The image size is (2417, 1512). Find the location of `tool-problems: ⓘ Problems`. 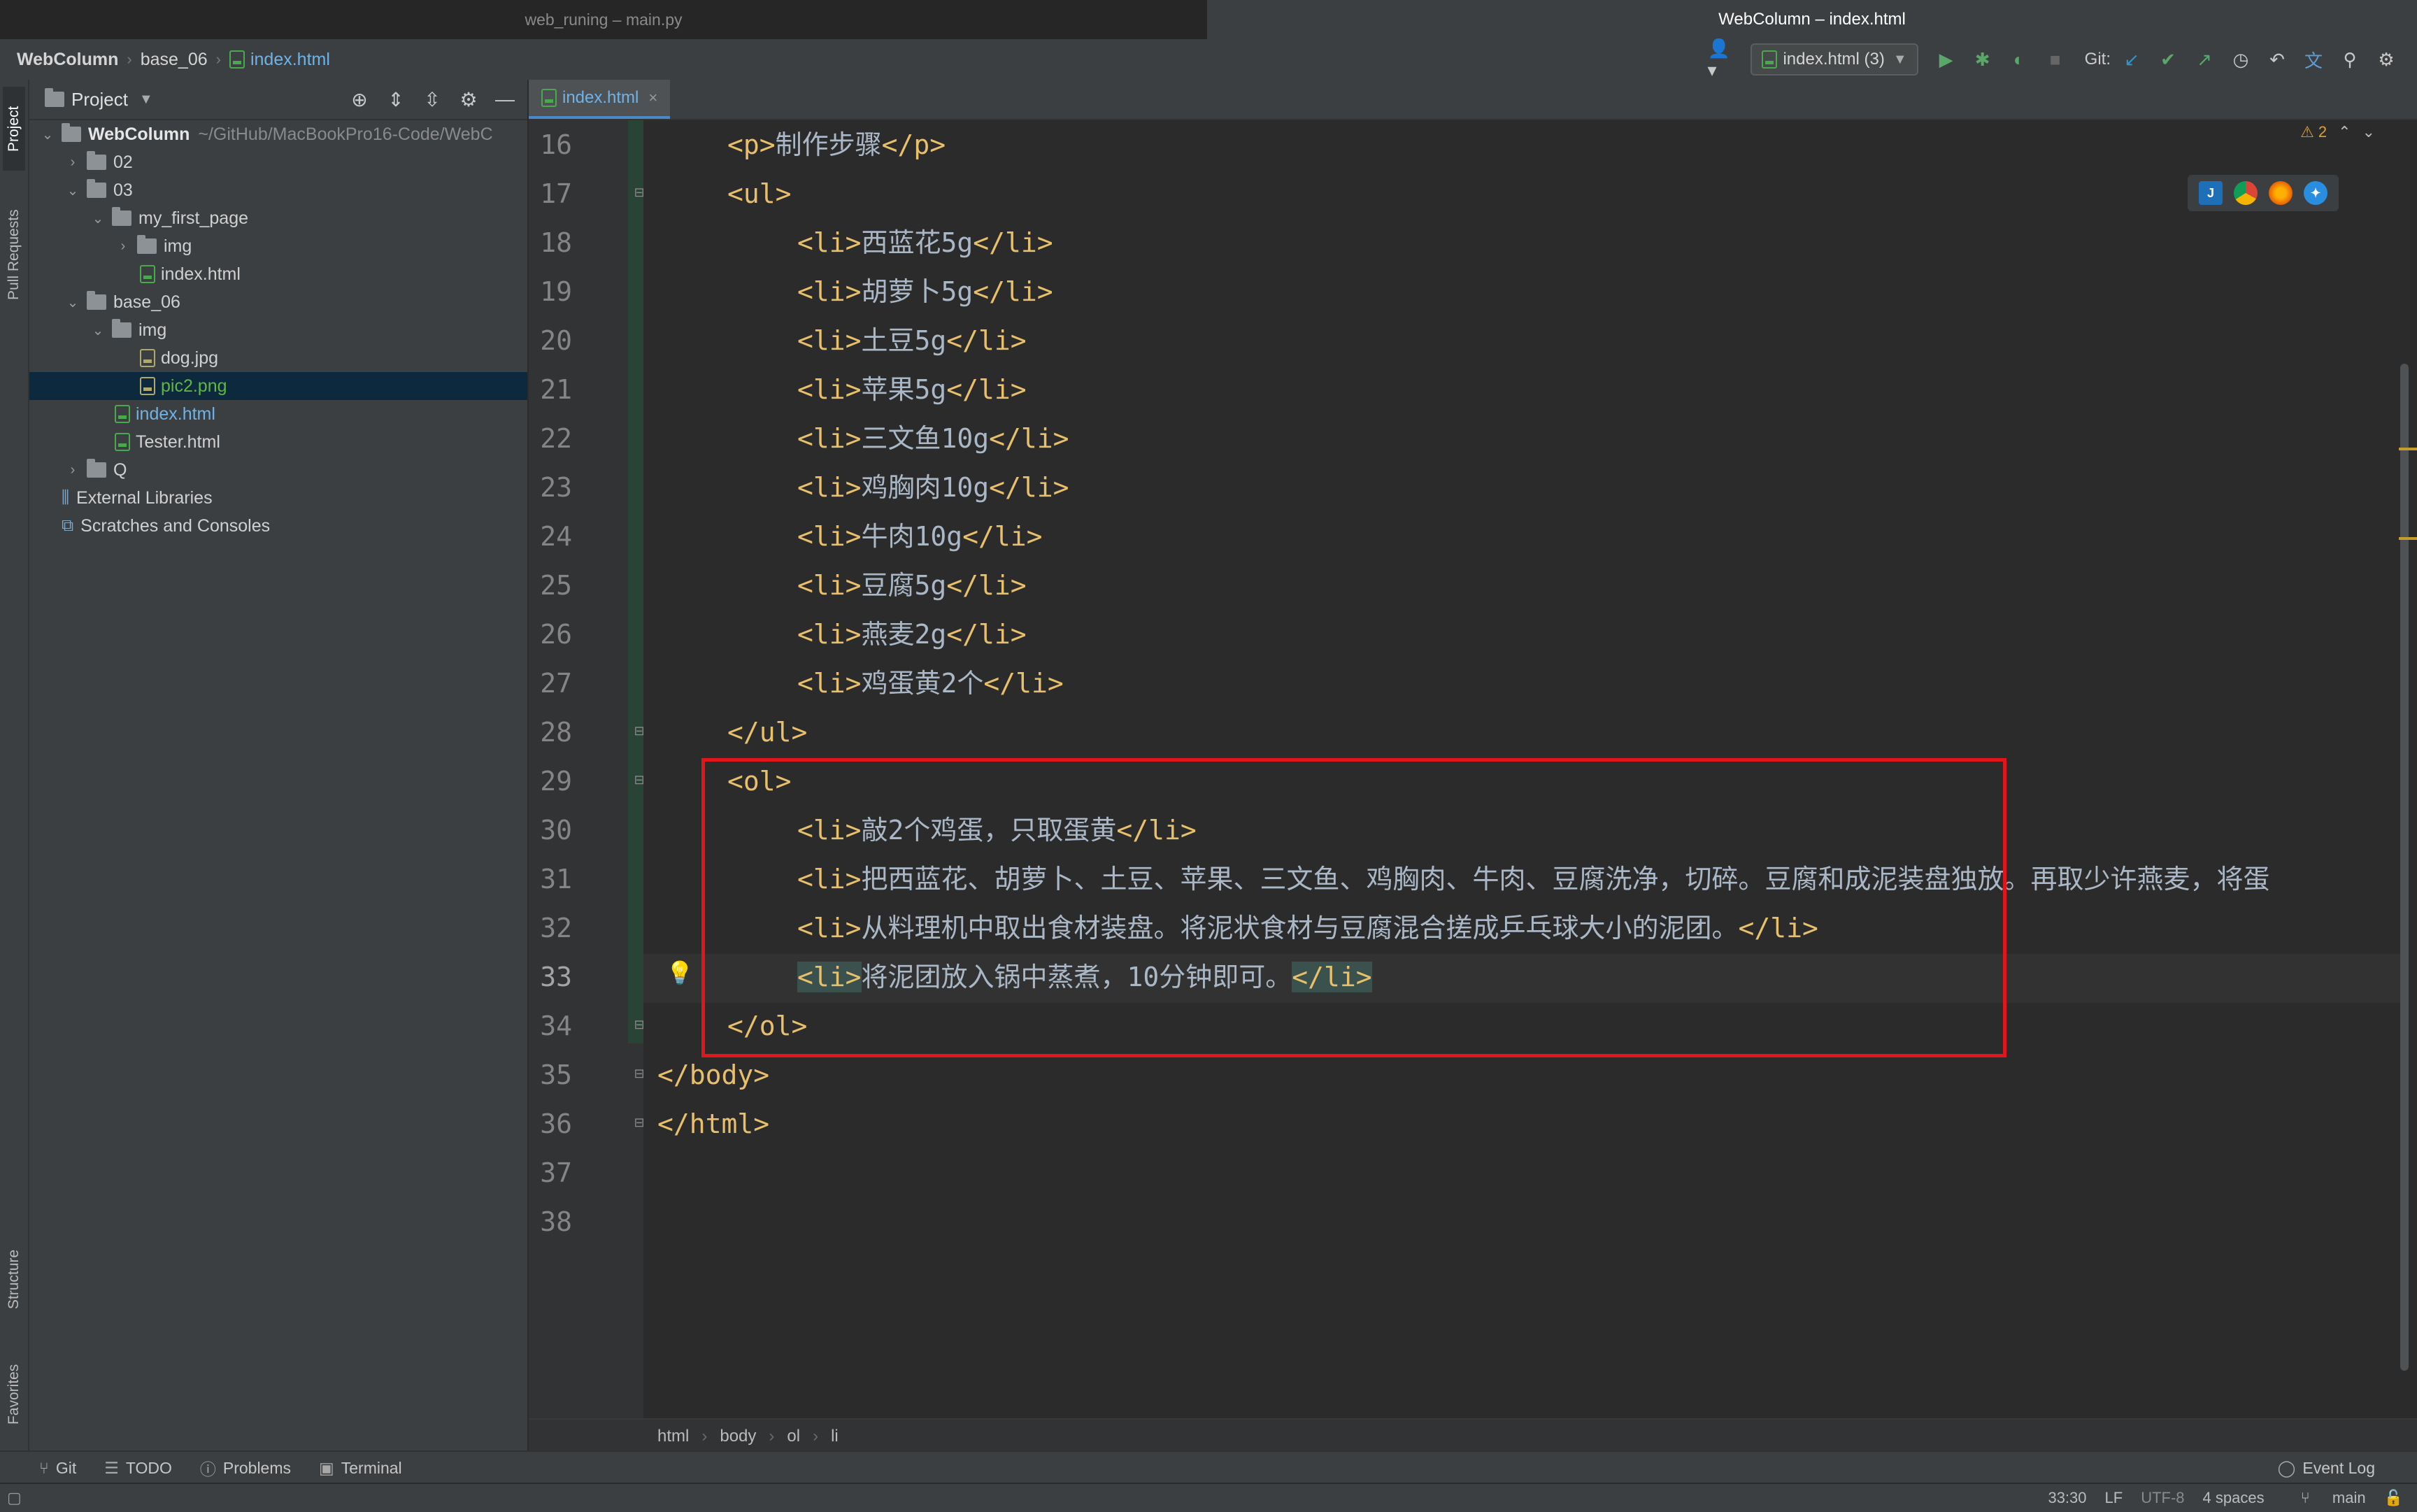

tool-problems: ⓘ Problems is located at coordinates (245, 1468).